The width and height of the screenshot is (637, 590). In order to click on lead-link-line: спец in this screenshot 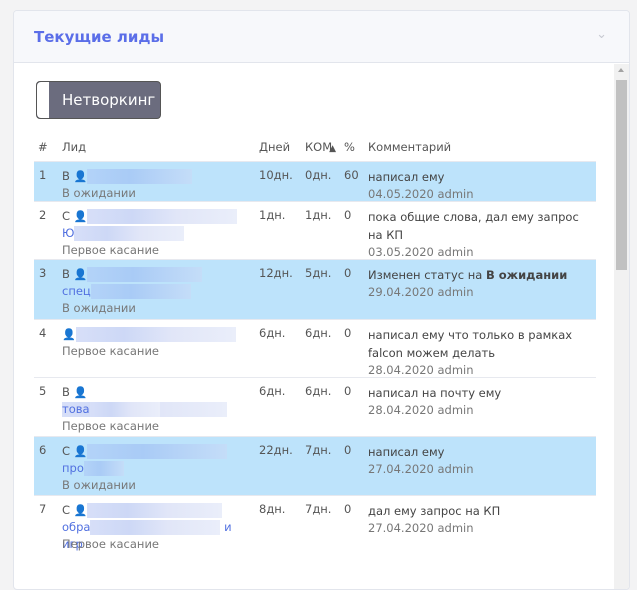, I will do `click(152, 291)`.